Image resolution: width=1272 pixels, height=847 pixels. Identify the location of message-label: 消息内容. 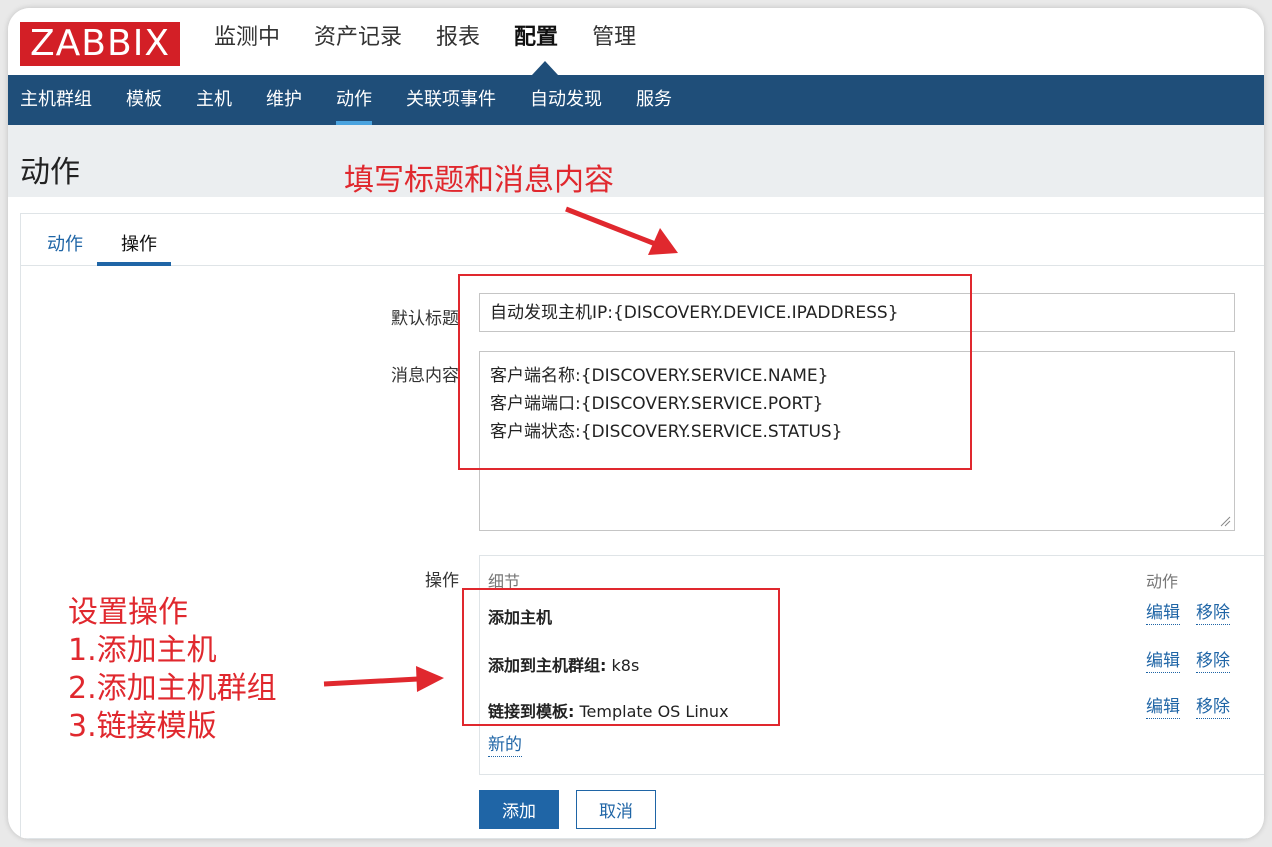
(425, 376).